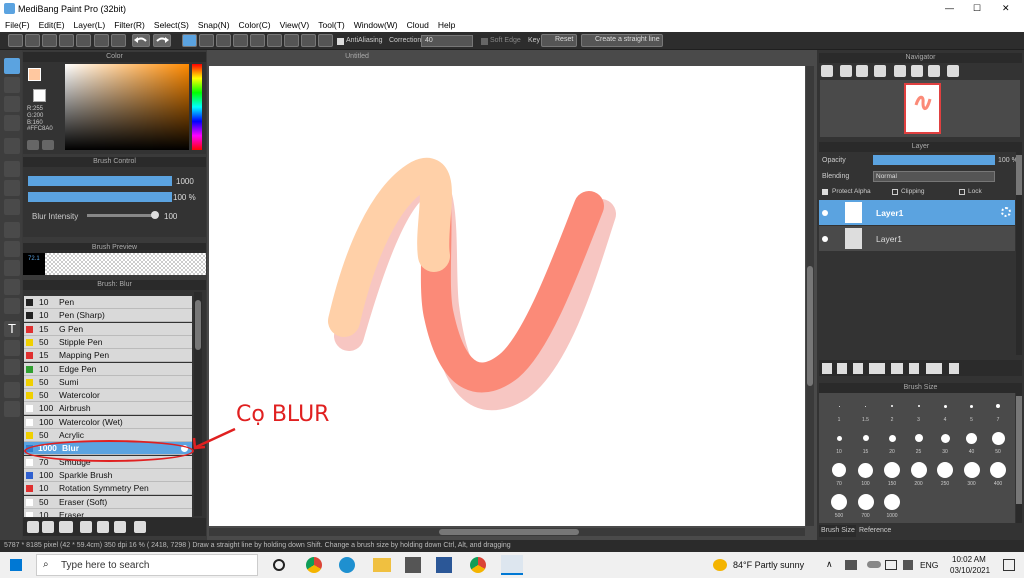 The height and width of the screenshot is (578, 1024). Describe the element at coordinates (622, 40) in the screenshot. I see `straight-line-button: Create a straight line` at that location.